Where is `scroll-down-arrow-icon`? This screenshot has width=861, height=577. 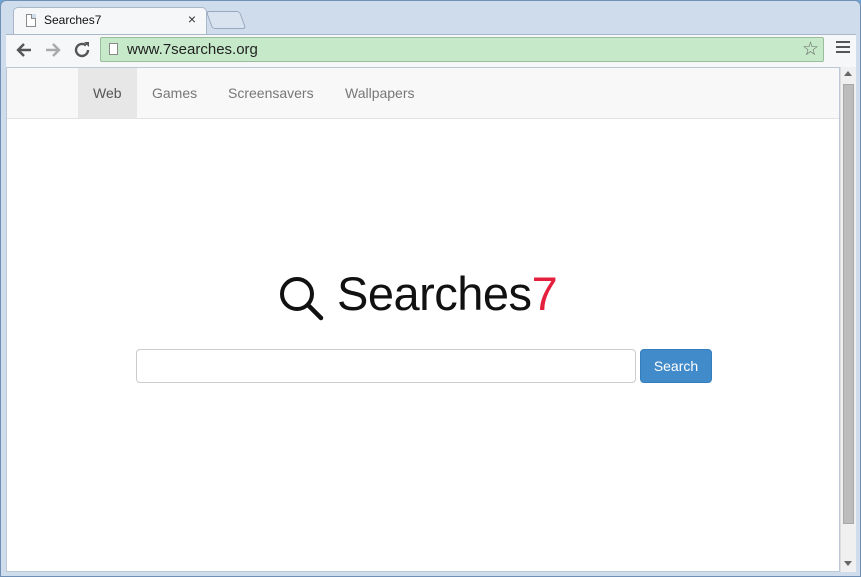
scroll-down-arrow-icon is located at coordinates (848, 563).